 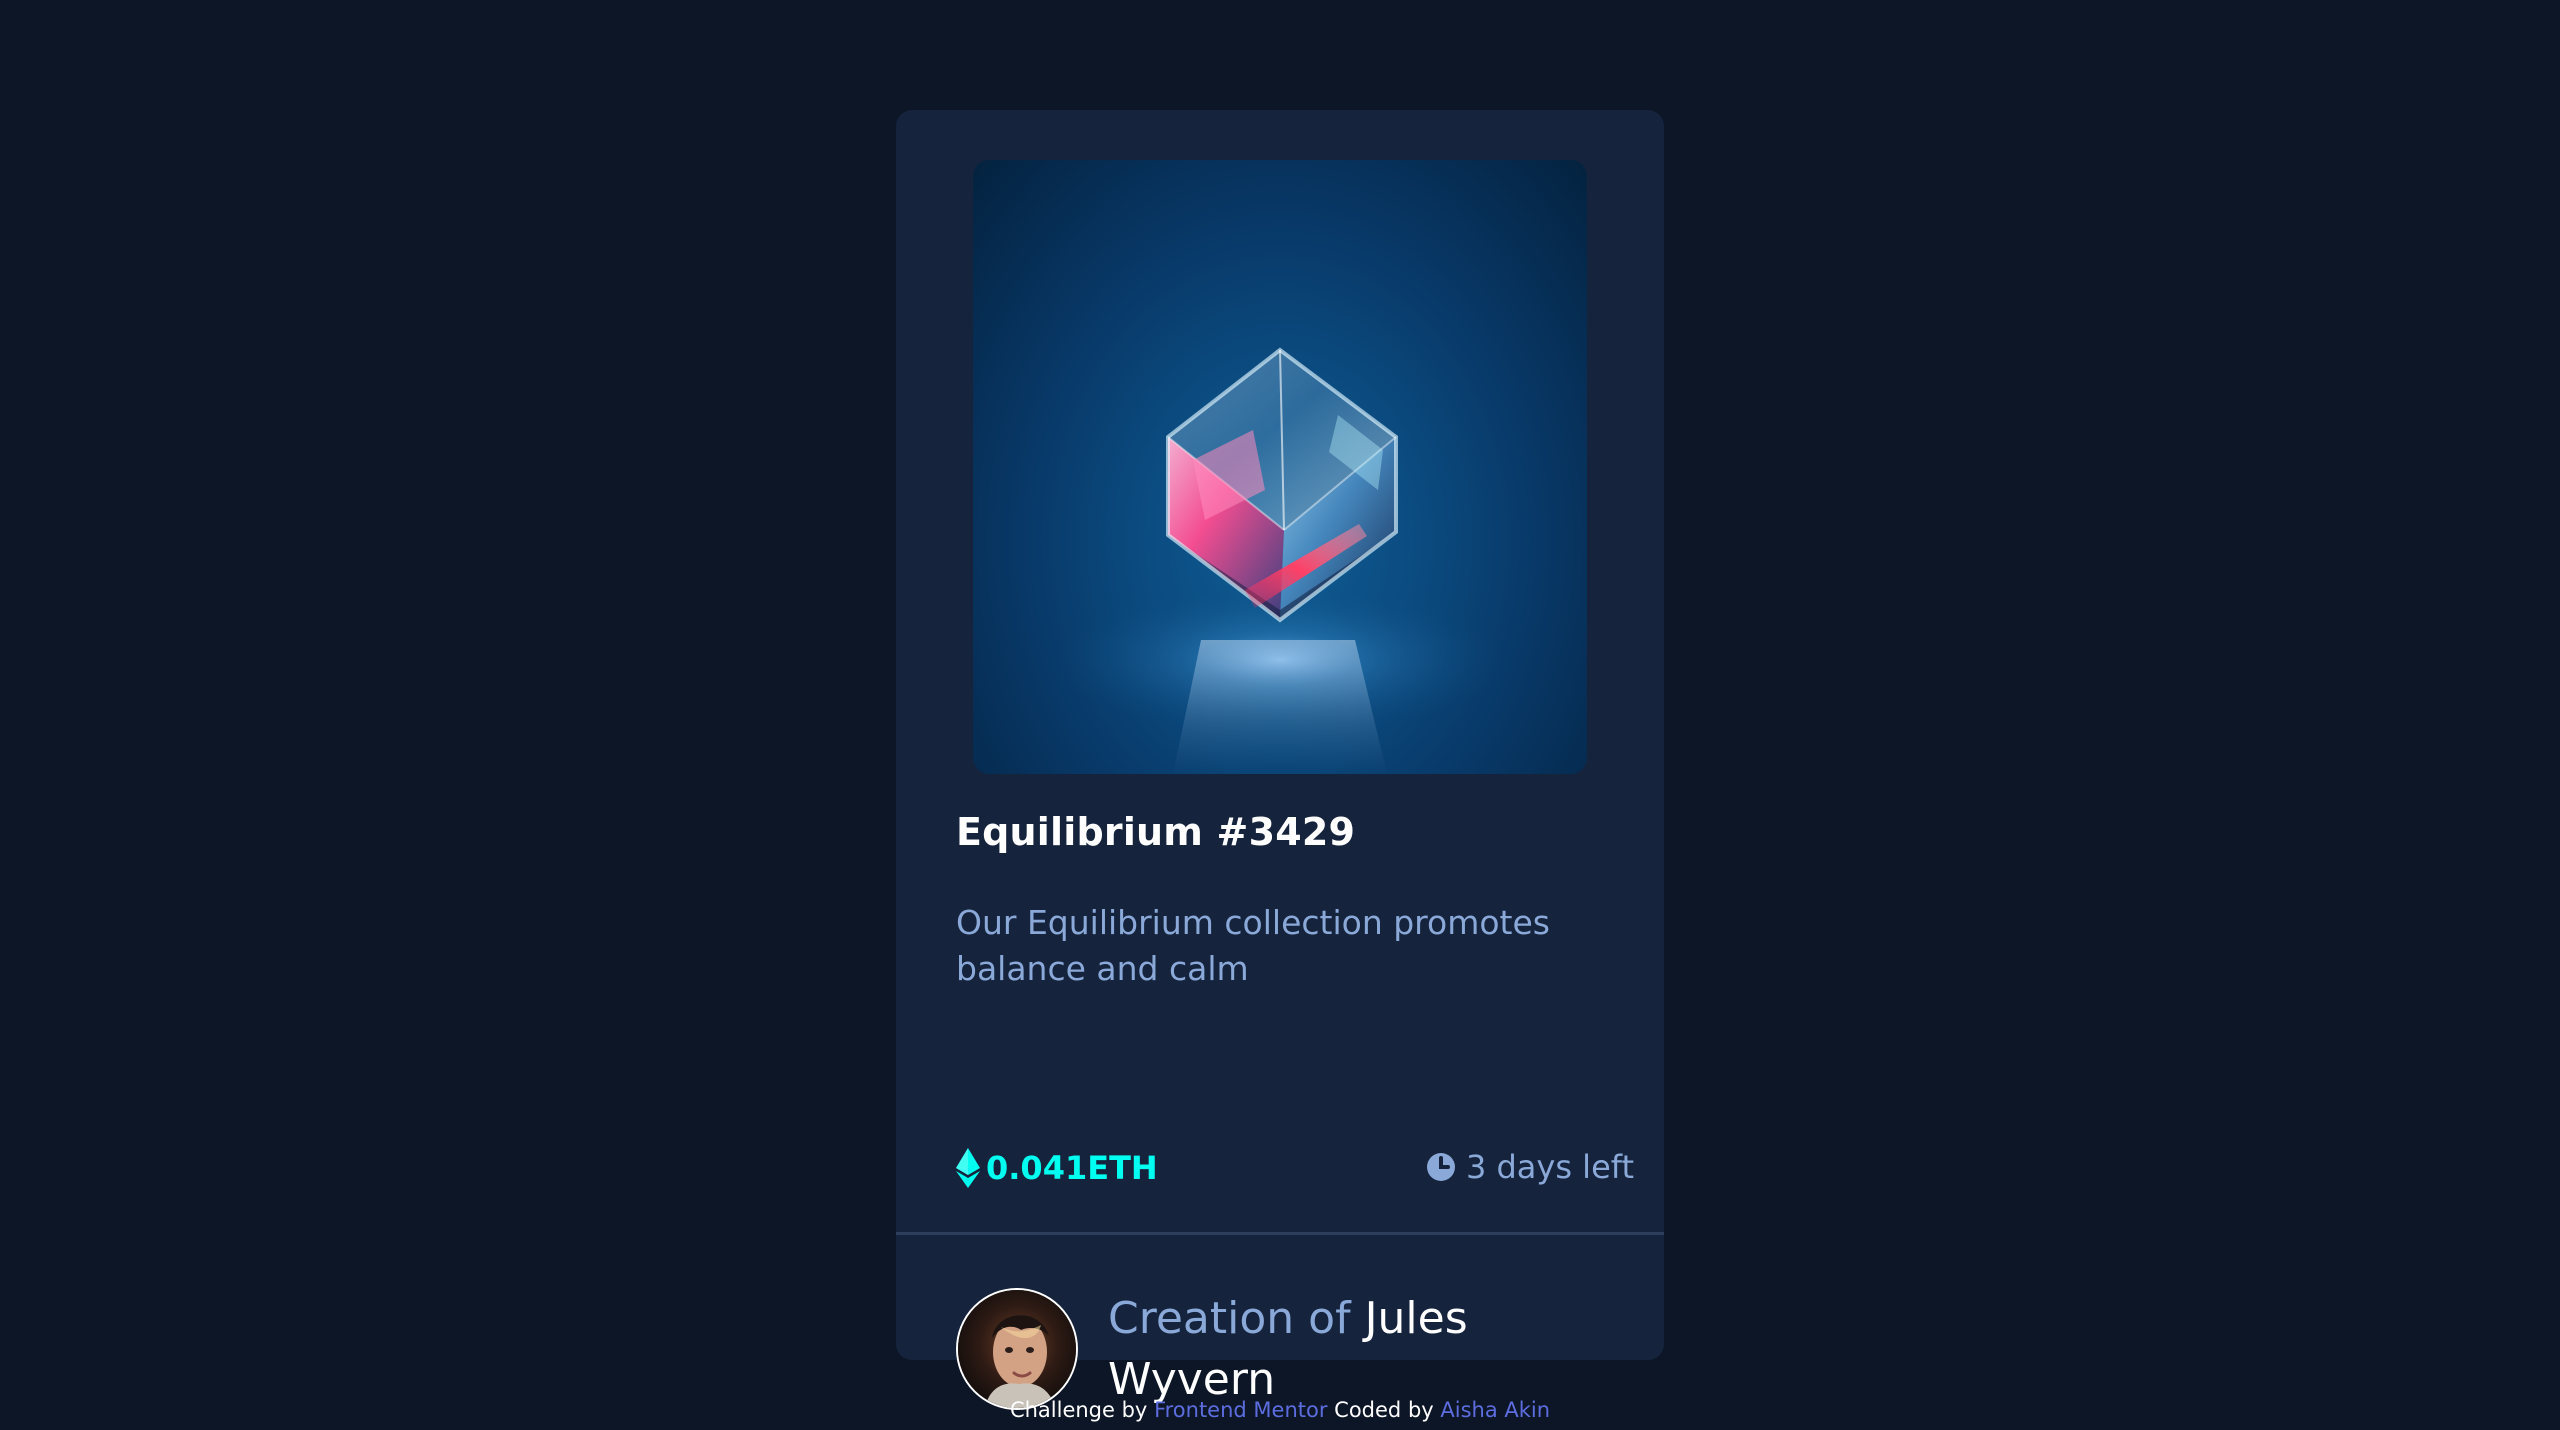 What do you see at coordinates (1155, 832) in the screenshot?
I see `nft-title: Equilibrium #3429` at bounding box center [1155, 832].